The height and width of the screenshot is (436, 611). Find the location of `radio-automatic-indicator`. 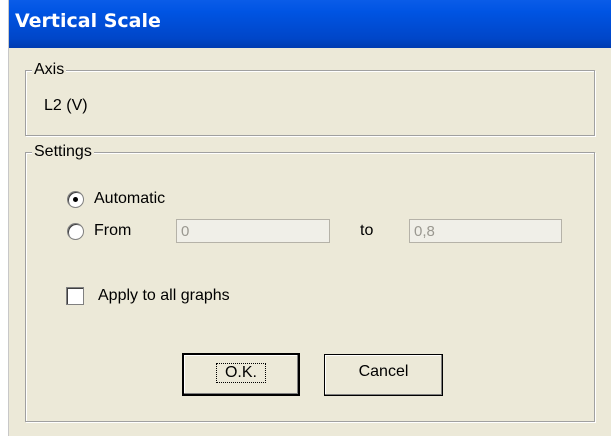

radio-automatic-indicator is located at coordinates (75, 199).